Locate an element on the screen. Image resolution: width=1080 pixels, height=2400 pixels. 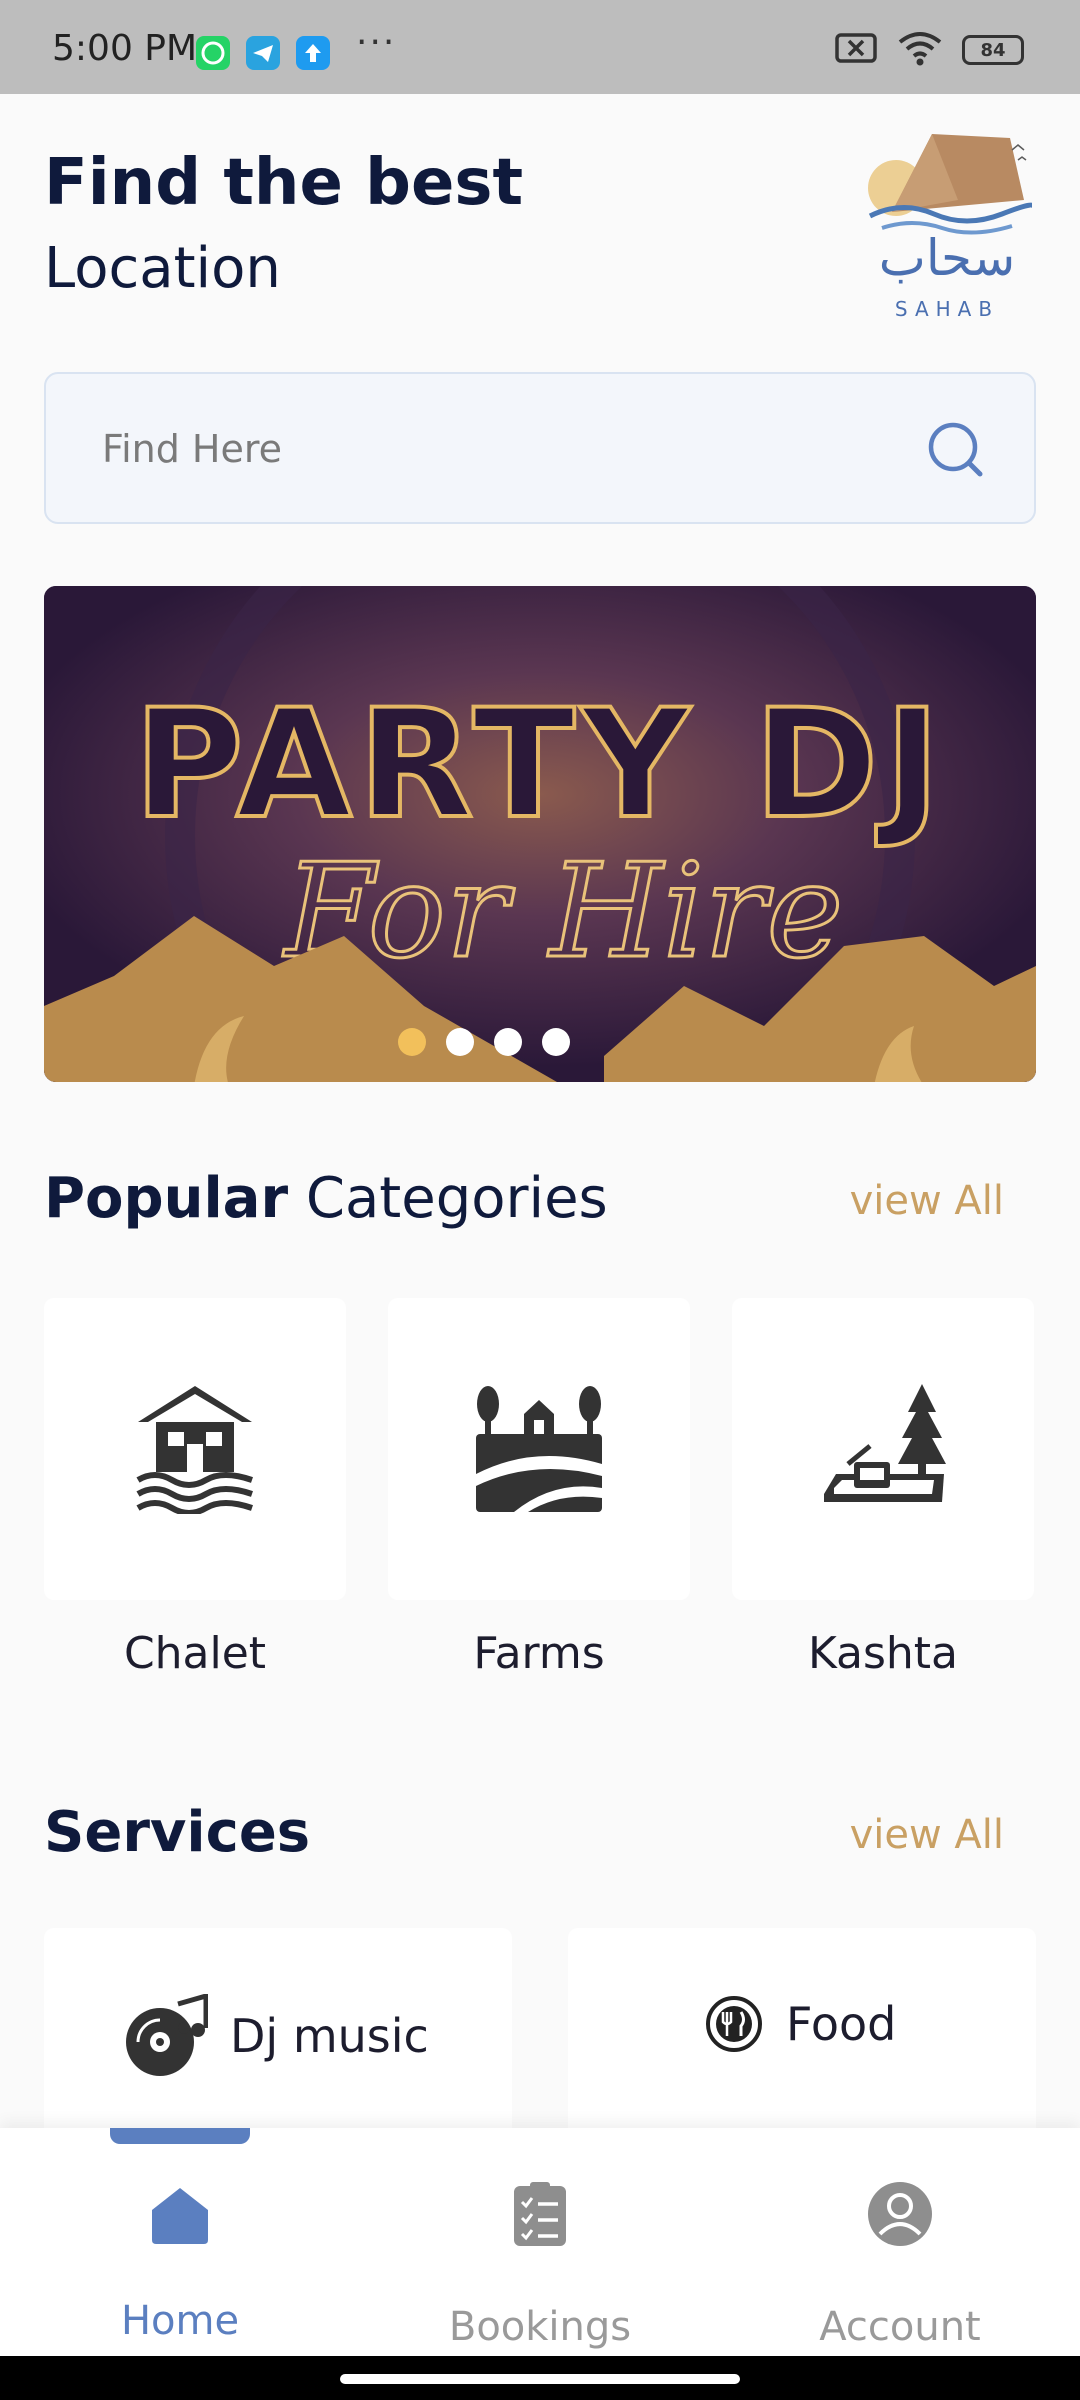
status-more: ··· is located at coordinates (376, 42).